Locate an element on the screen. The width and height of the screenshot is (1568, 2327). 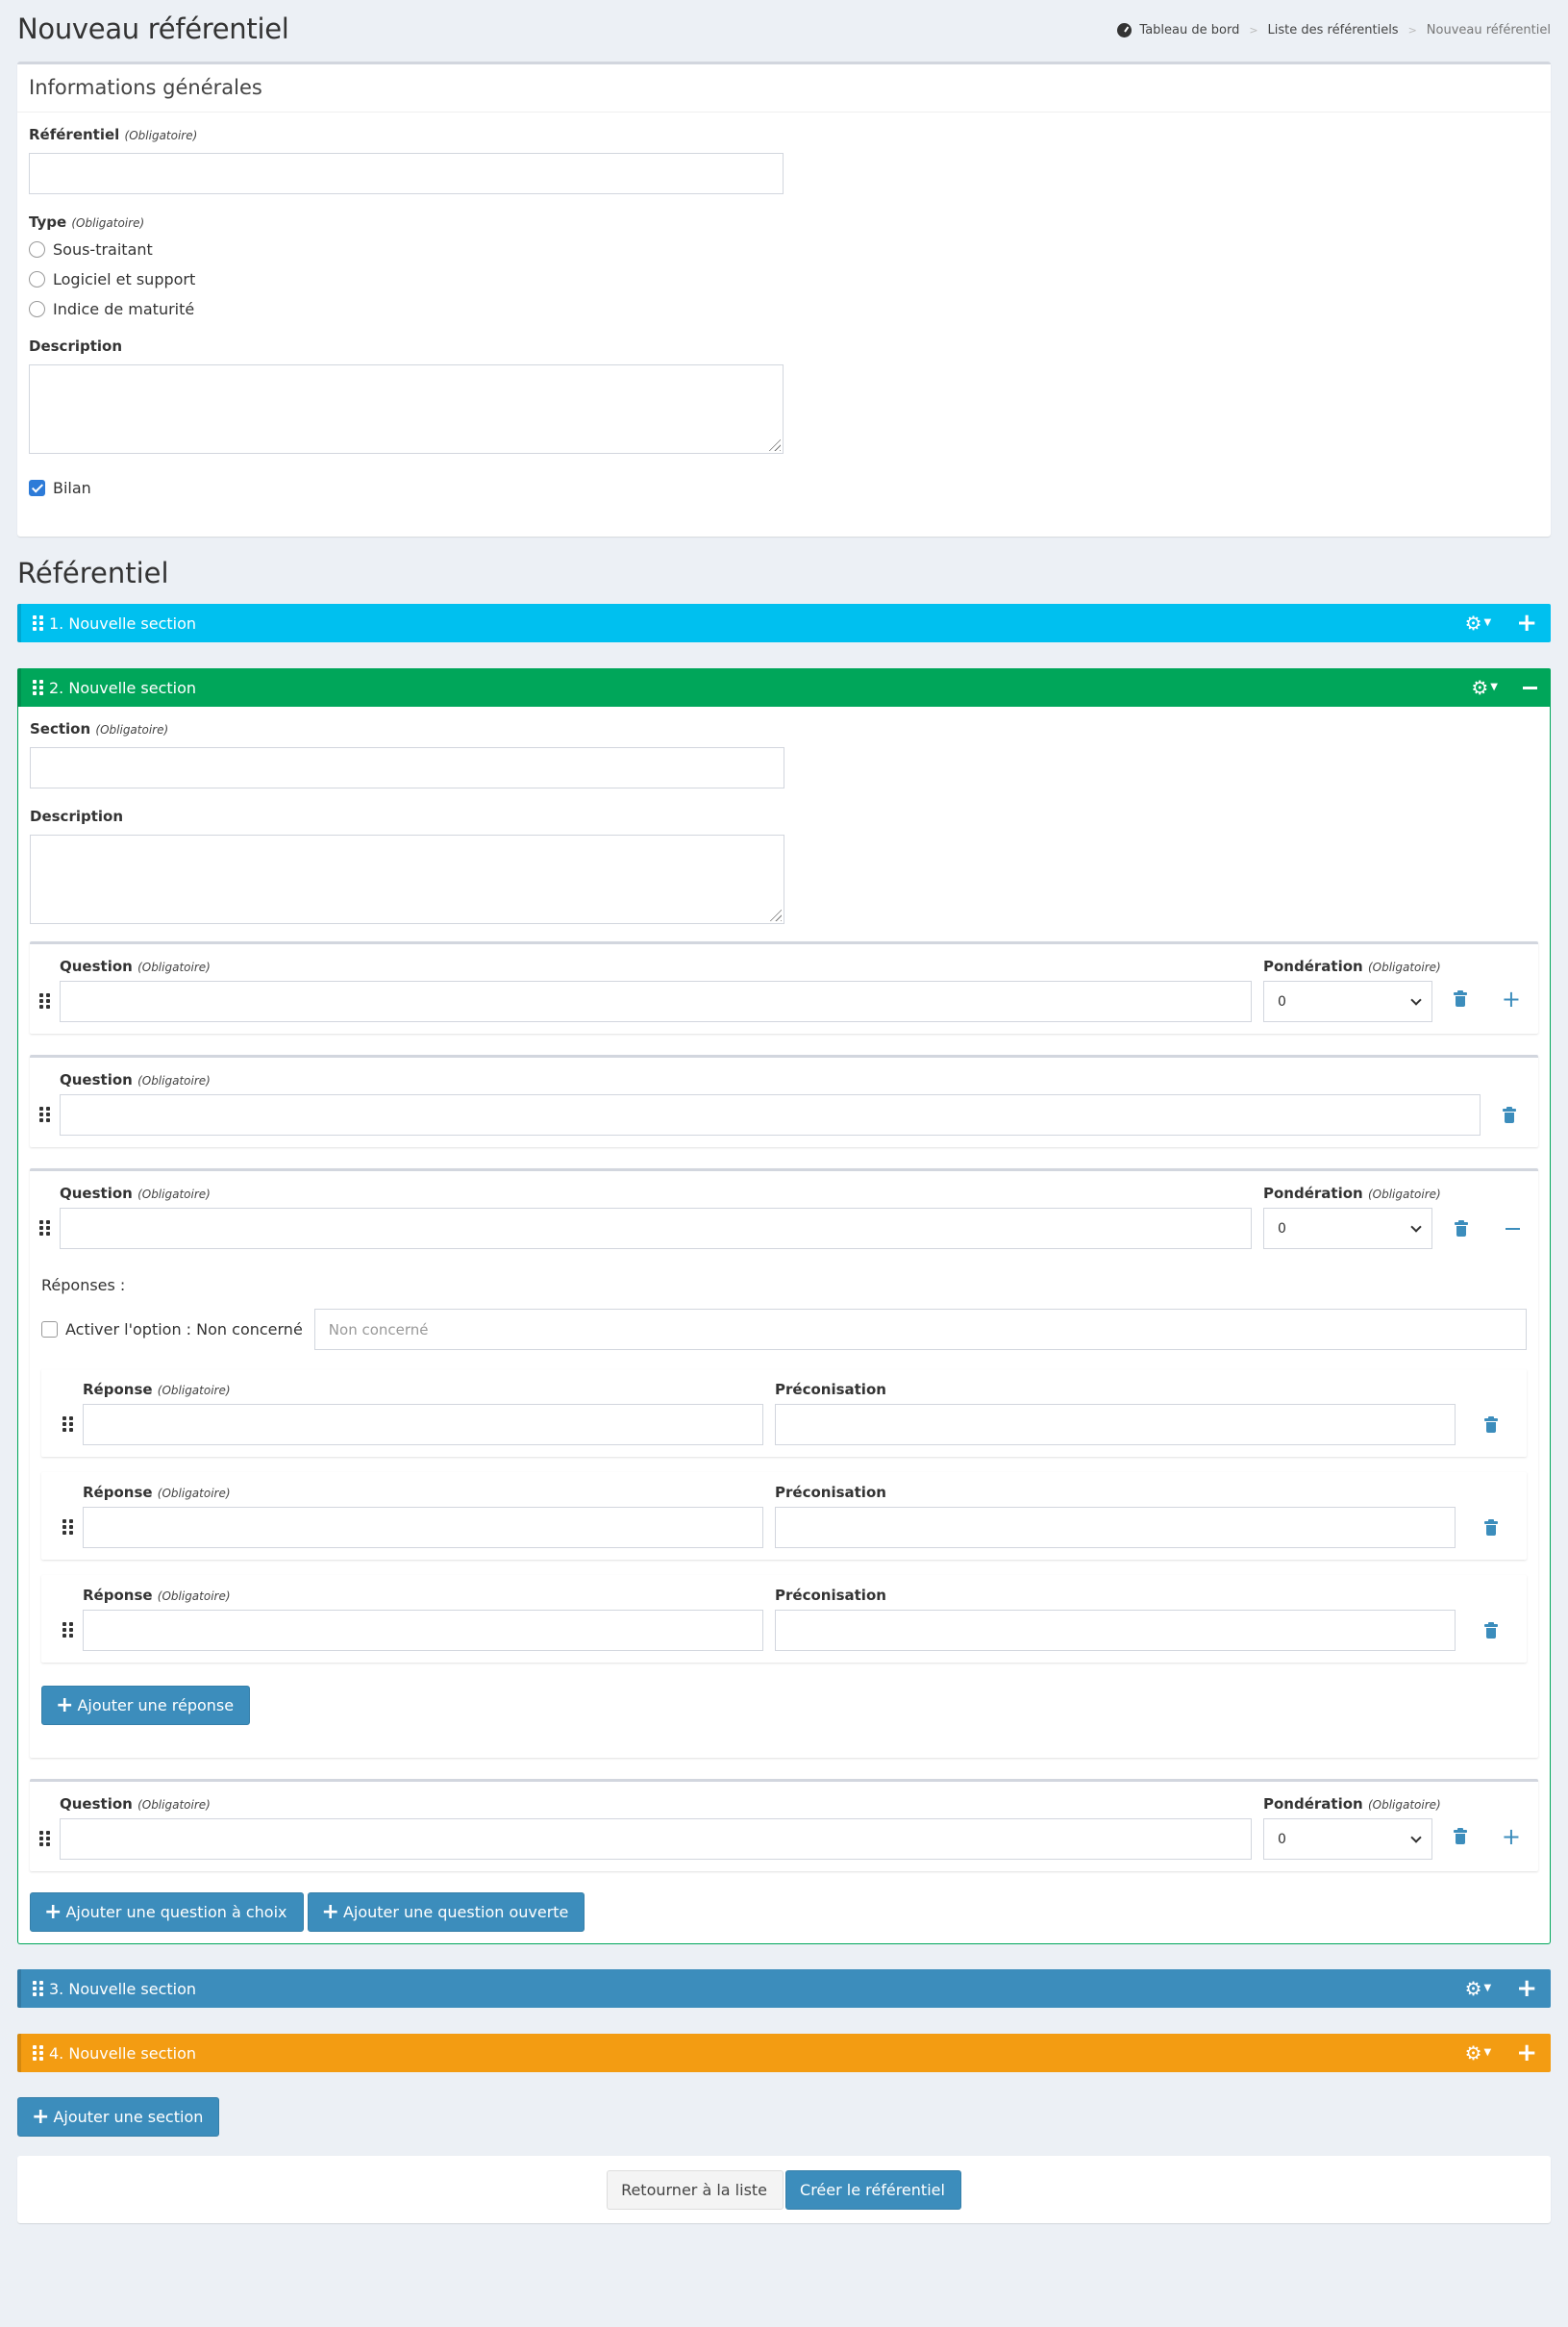
create-referentiel-button: Créer le référentiel is located at coordinates (873, 2189).